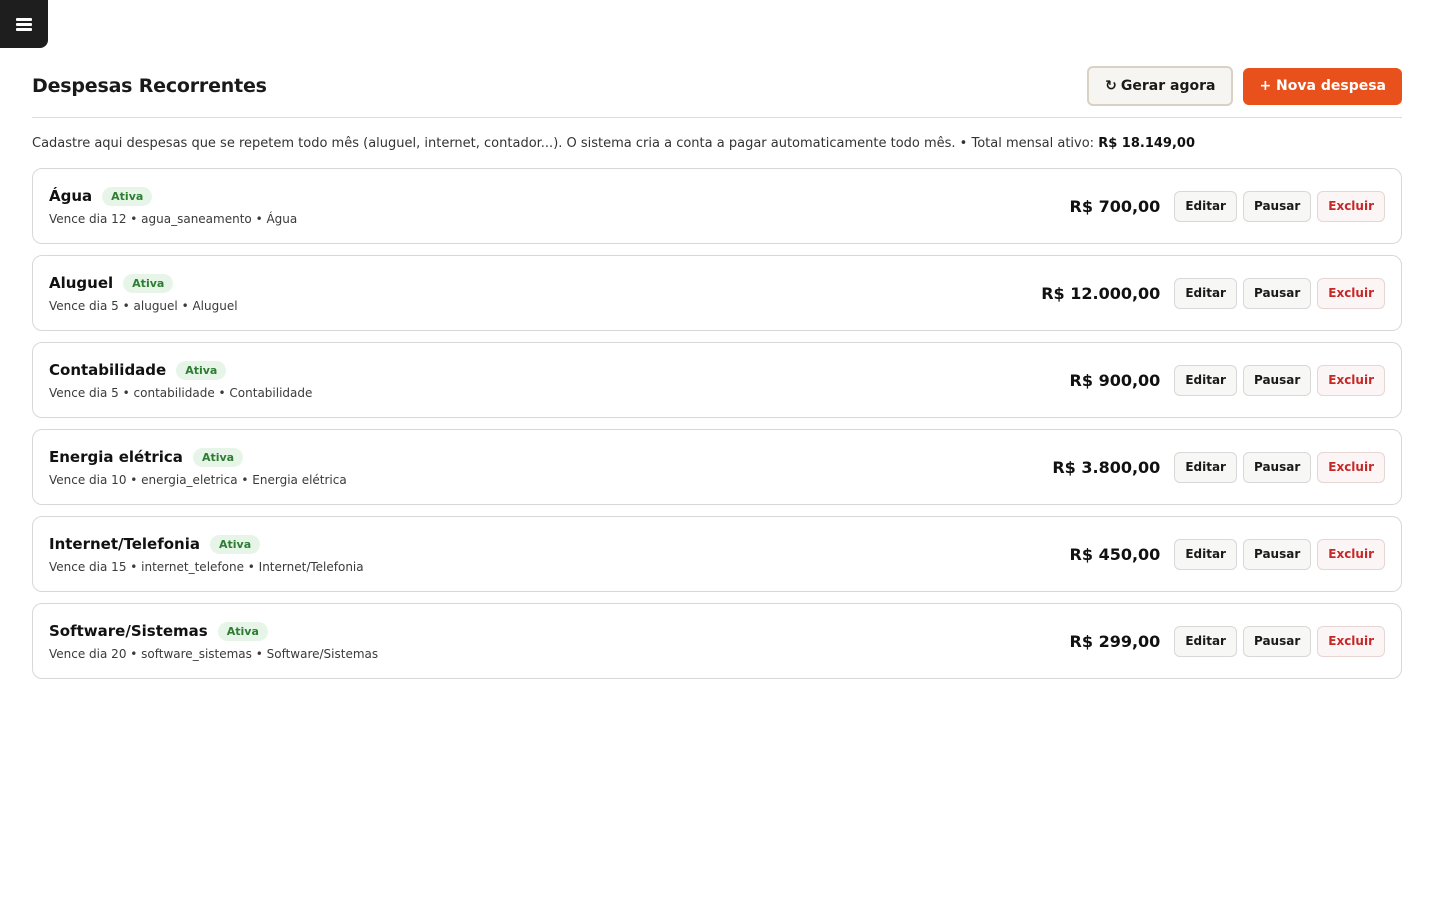  I want to click on expense-amount: R$ 3.800,00, so click(1106, 467).